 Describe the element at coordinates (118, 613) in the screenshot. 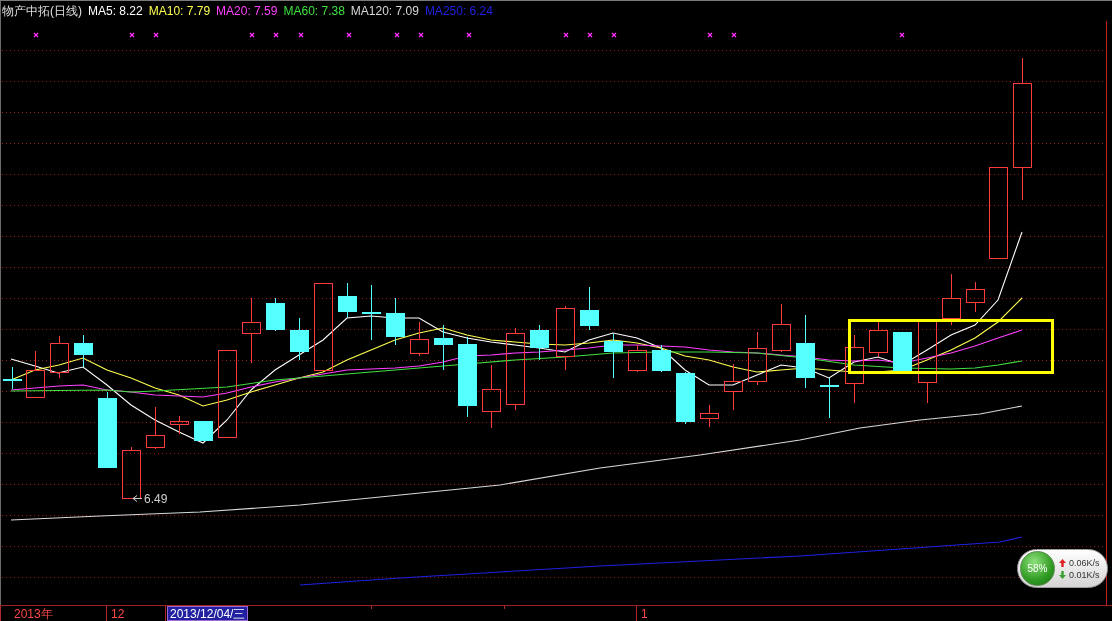

I see `date-label: 12` at that location.